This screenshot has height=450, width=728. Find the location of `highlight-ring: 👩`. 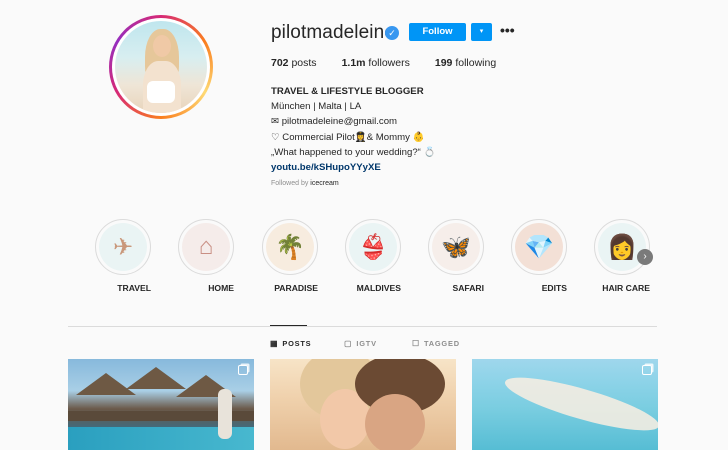

highlight-ring: 👩 is located at coordinates (622, 247).